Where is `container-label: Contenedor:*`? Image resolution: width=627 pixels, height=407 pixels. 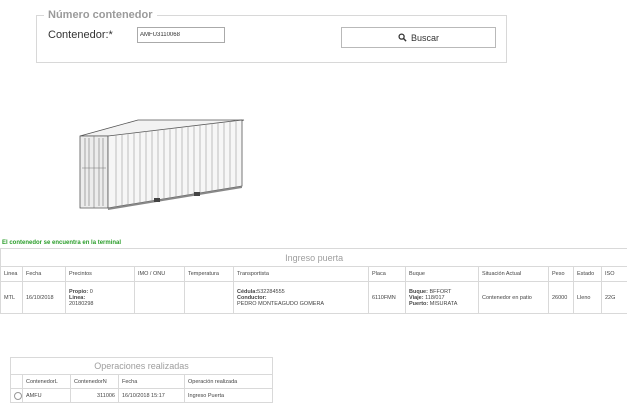
container-label: Contenedor:* is located at coordinates (80, 35).